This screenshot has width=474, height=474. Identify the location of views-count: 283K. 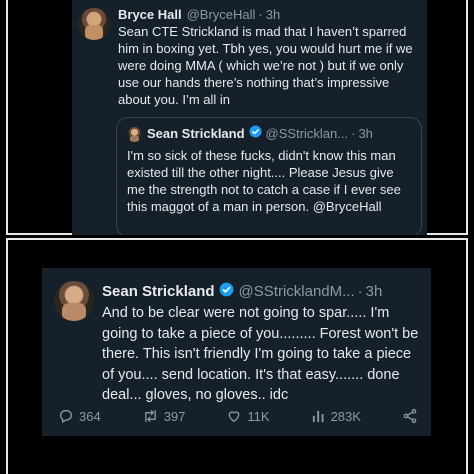
(345, 416).